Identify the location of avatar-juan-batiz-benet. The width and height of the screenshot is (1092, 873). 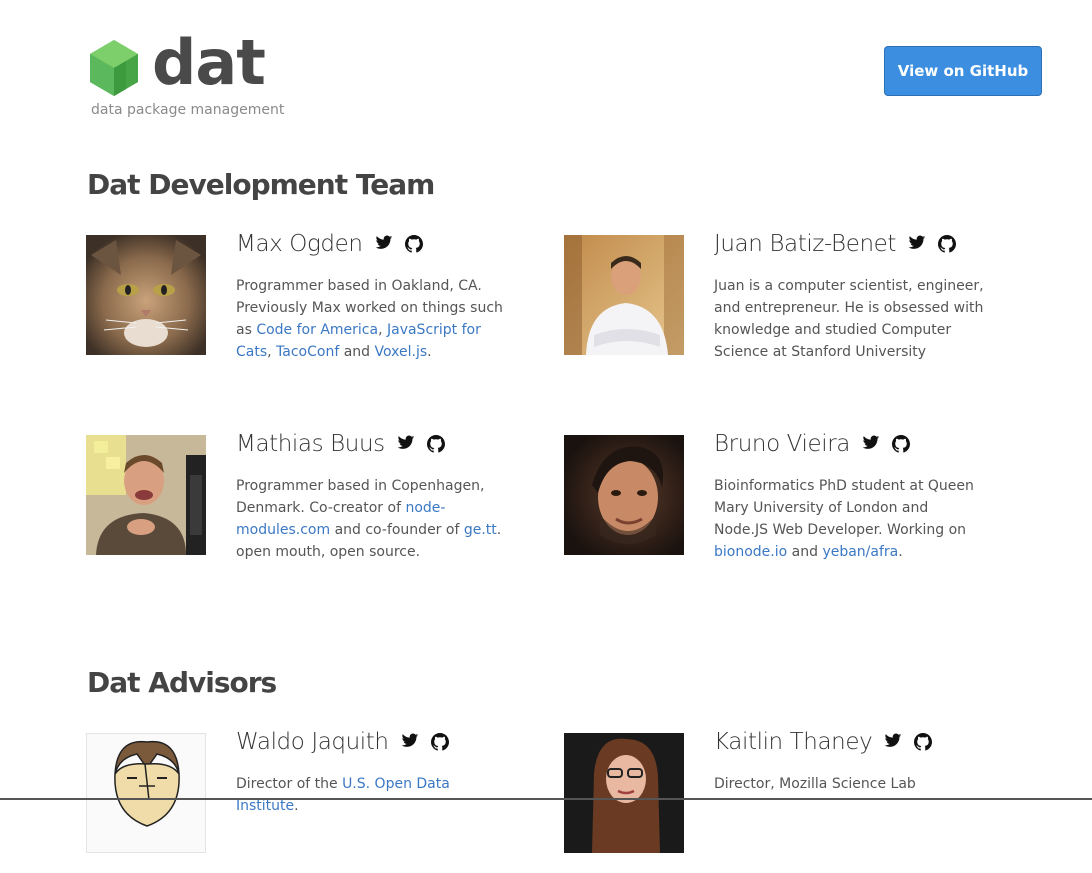
(624, 295).